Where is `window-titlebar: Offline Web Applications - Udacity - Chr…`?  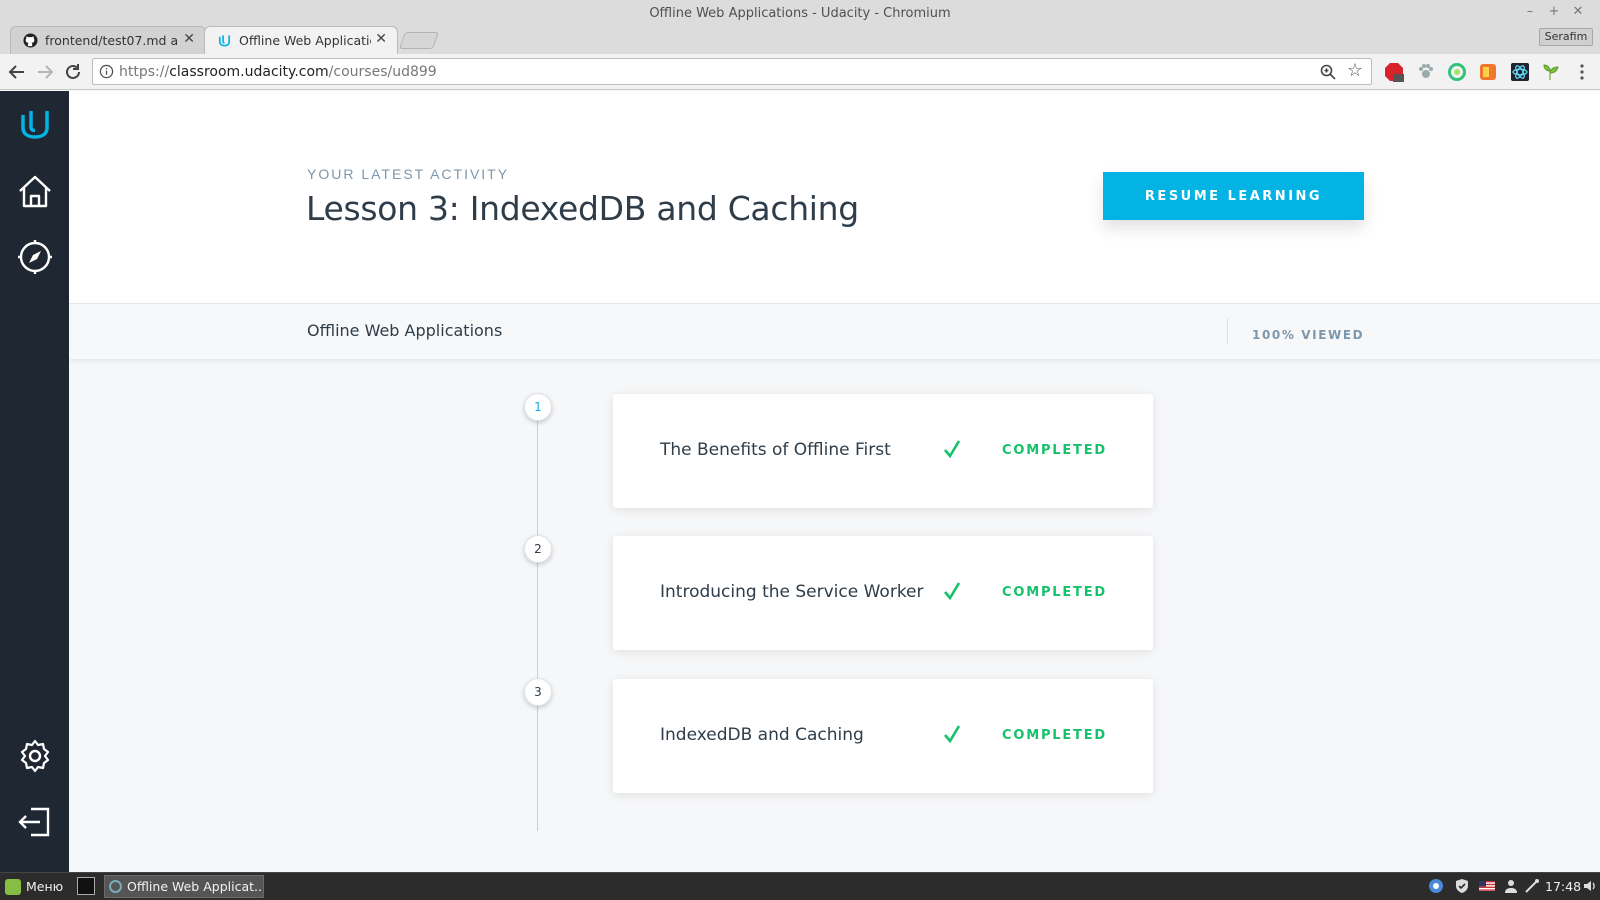 window-titlebar: Offline Web Applications - Udacity - Chr… is located at coordinates (800, 13).